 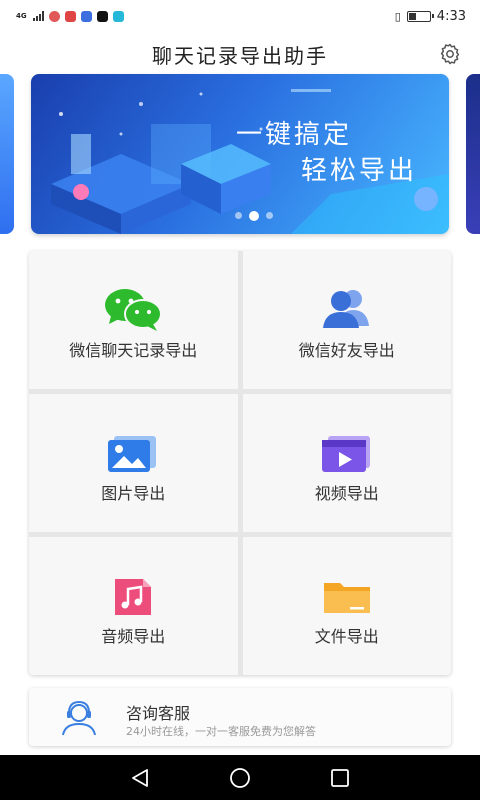 I want to click on headset-agent-icon, so click(x=79, y=718).